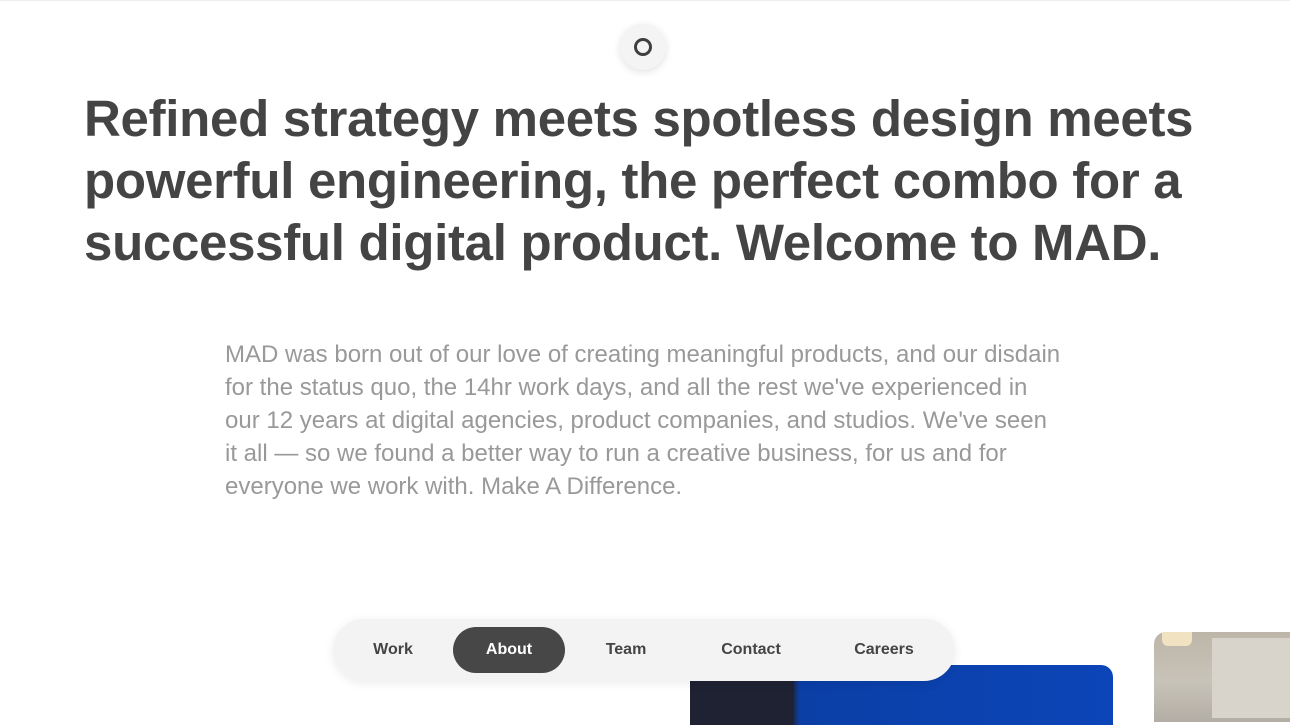  Describe the element at coordinates (1251, 678) in the screenshot. I see `wall-image` at that location.